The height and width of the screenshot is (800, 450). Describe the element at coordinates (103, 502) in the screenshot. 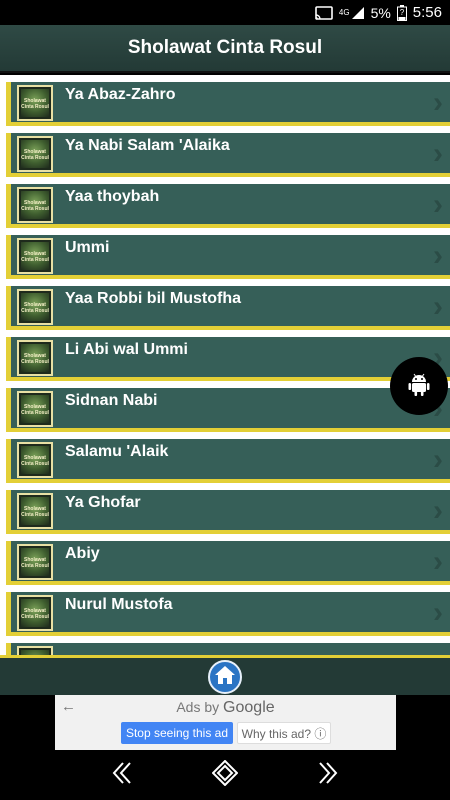

I see `list-item-label: Ya Ghofar` at that location.